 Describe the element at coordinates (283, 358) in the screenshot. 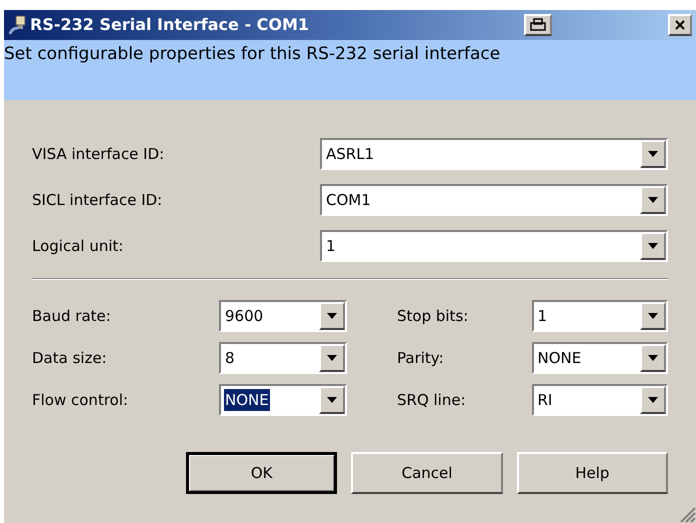

I see `dropdown-field: 8` at that location.